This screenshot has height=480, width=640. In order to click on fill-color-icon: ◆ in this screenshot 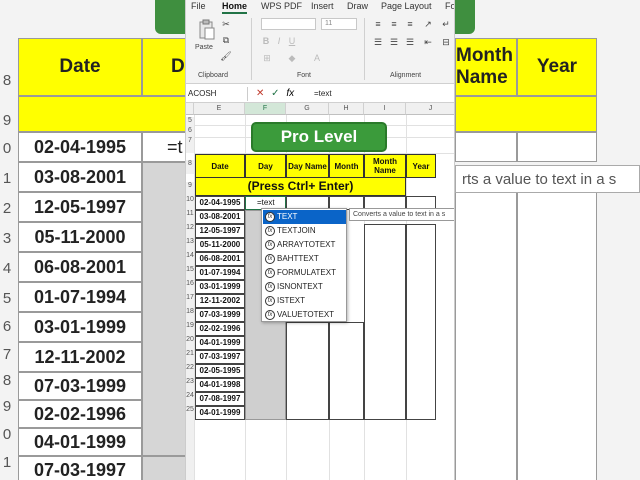, I will do `click(292, 58)`.